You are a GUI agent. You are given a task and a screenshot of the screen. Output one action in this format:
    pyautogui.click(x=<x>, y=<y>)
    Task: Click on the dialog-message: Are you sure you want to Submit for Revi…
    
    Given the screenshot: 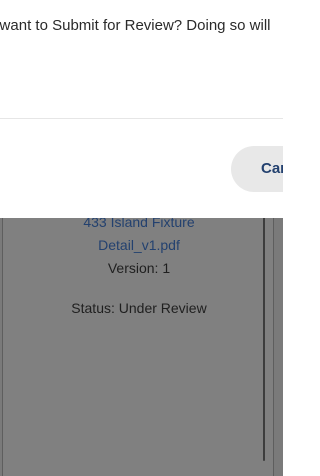 What is the action you would take?
    pyautogui.click(x=135, y=25)
    